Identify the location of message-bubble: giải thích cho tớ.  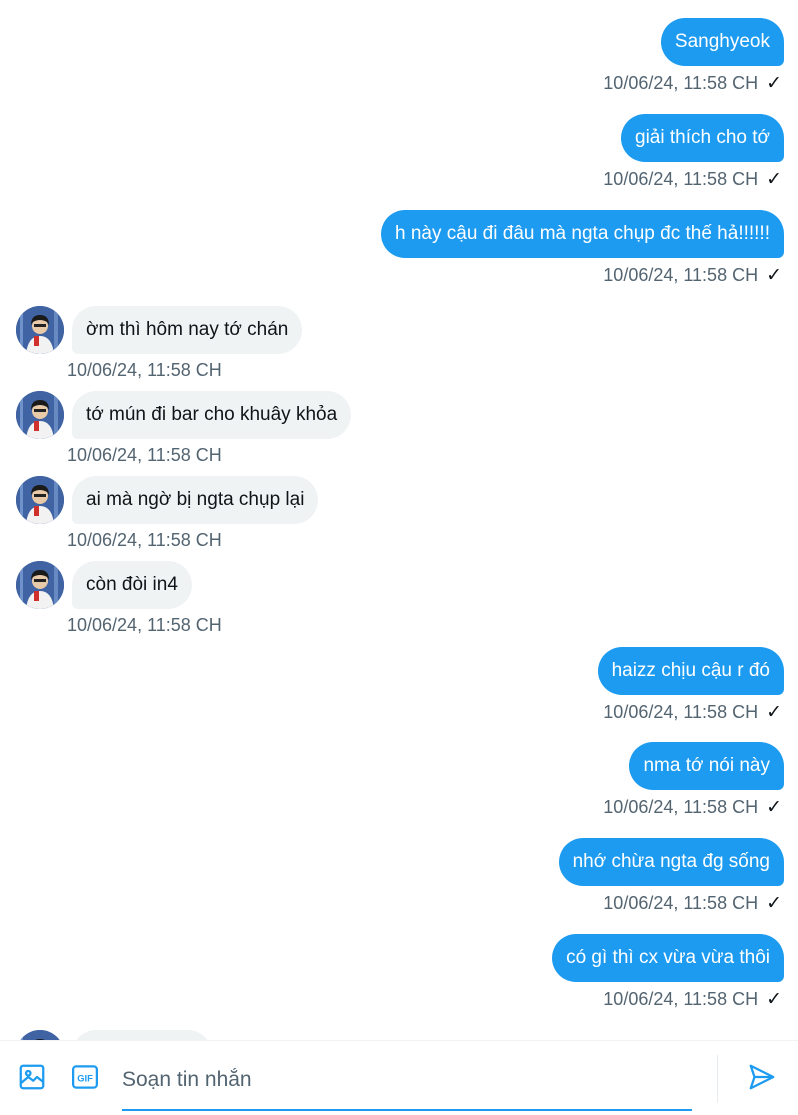
(702, 138).